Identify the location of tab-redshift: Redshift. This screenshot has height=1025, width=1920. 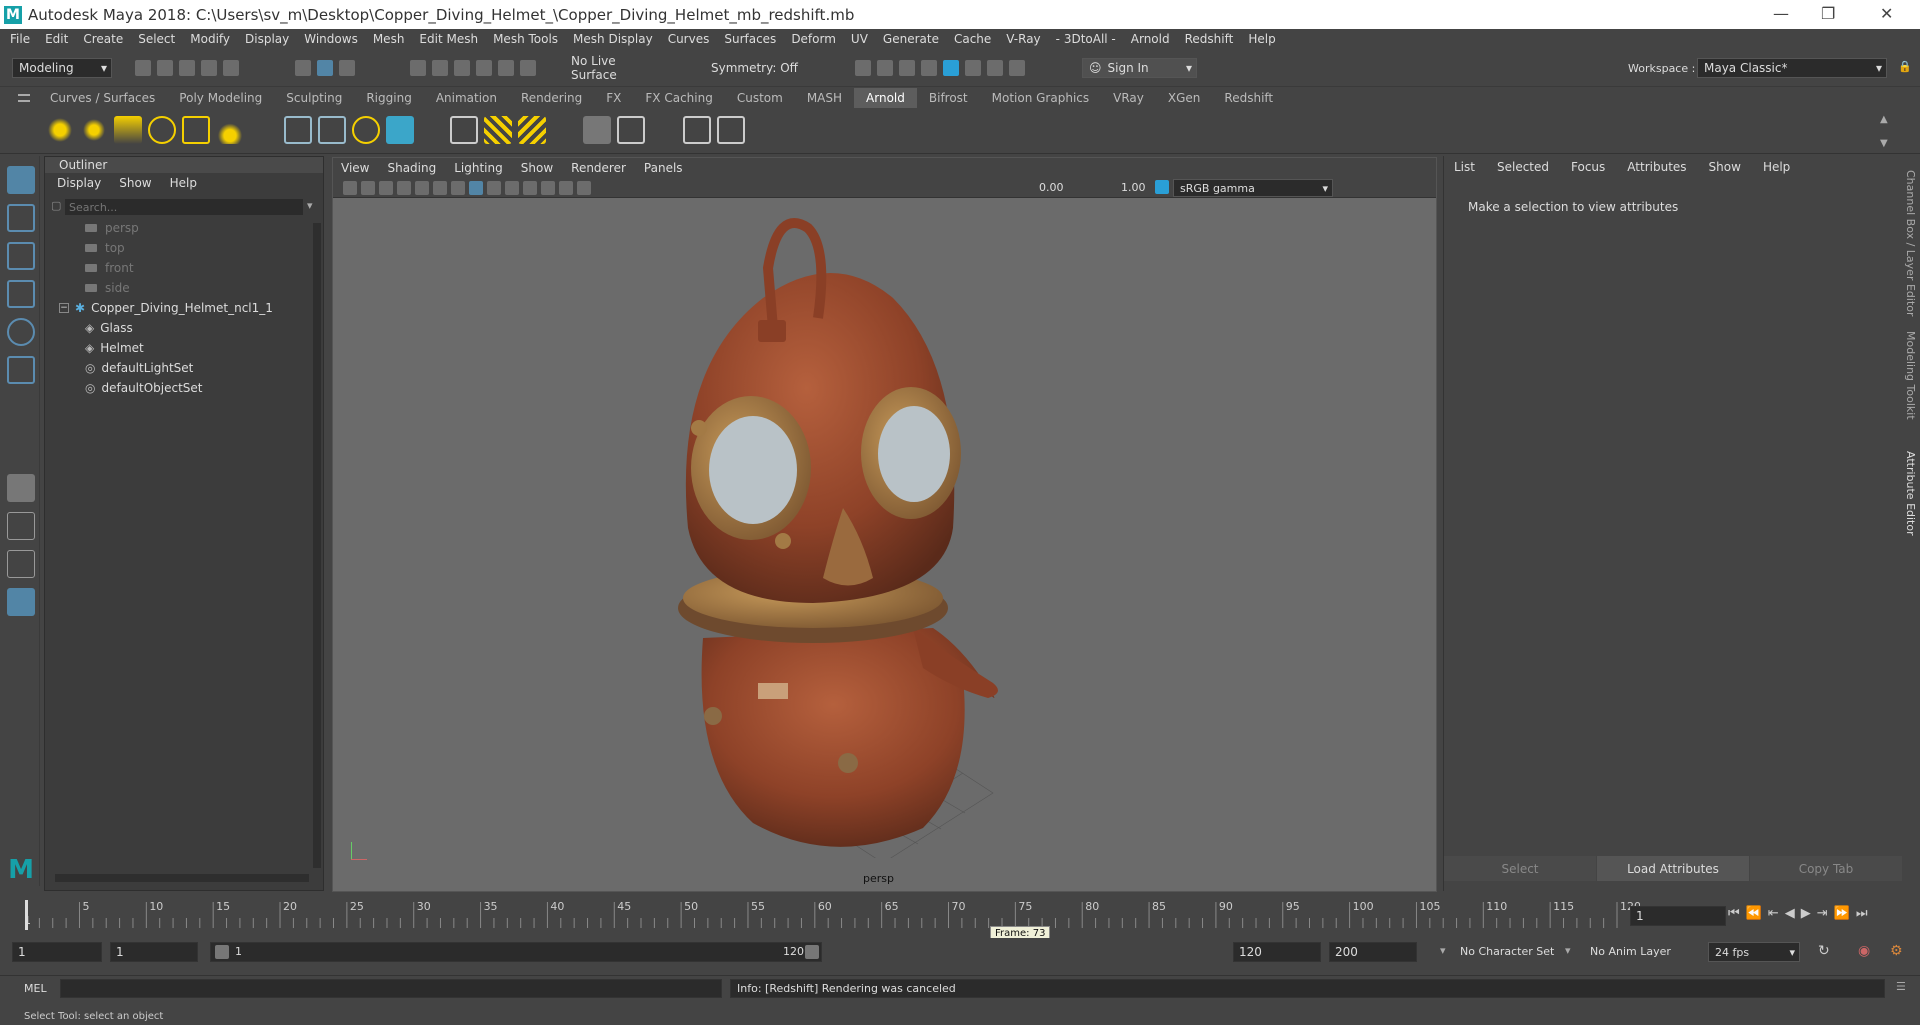
(1248, 98).